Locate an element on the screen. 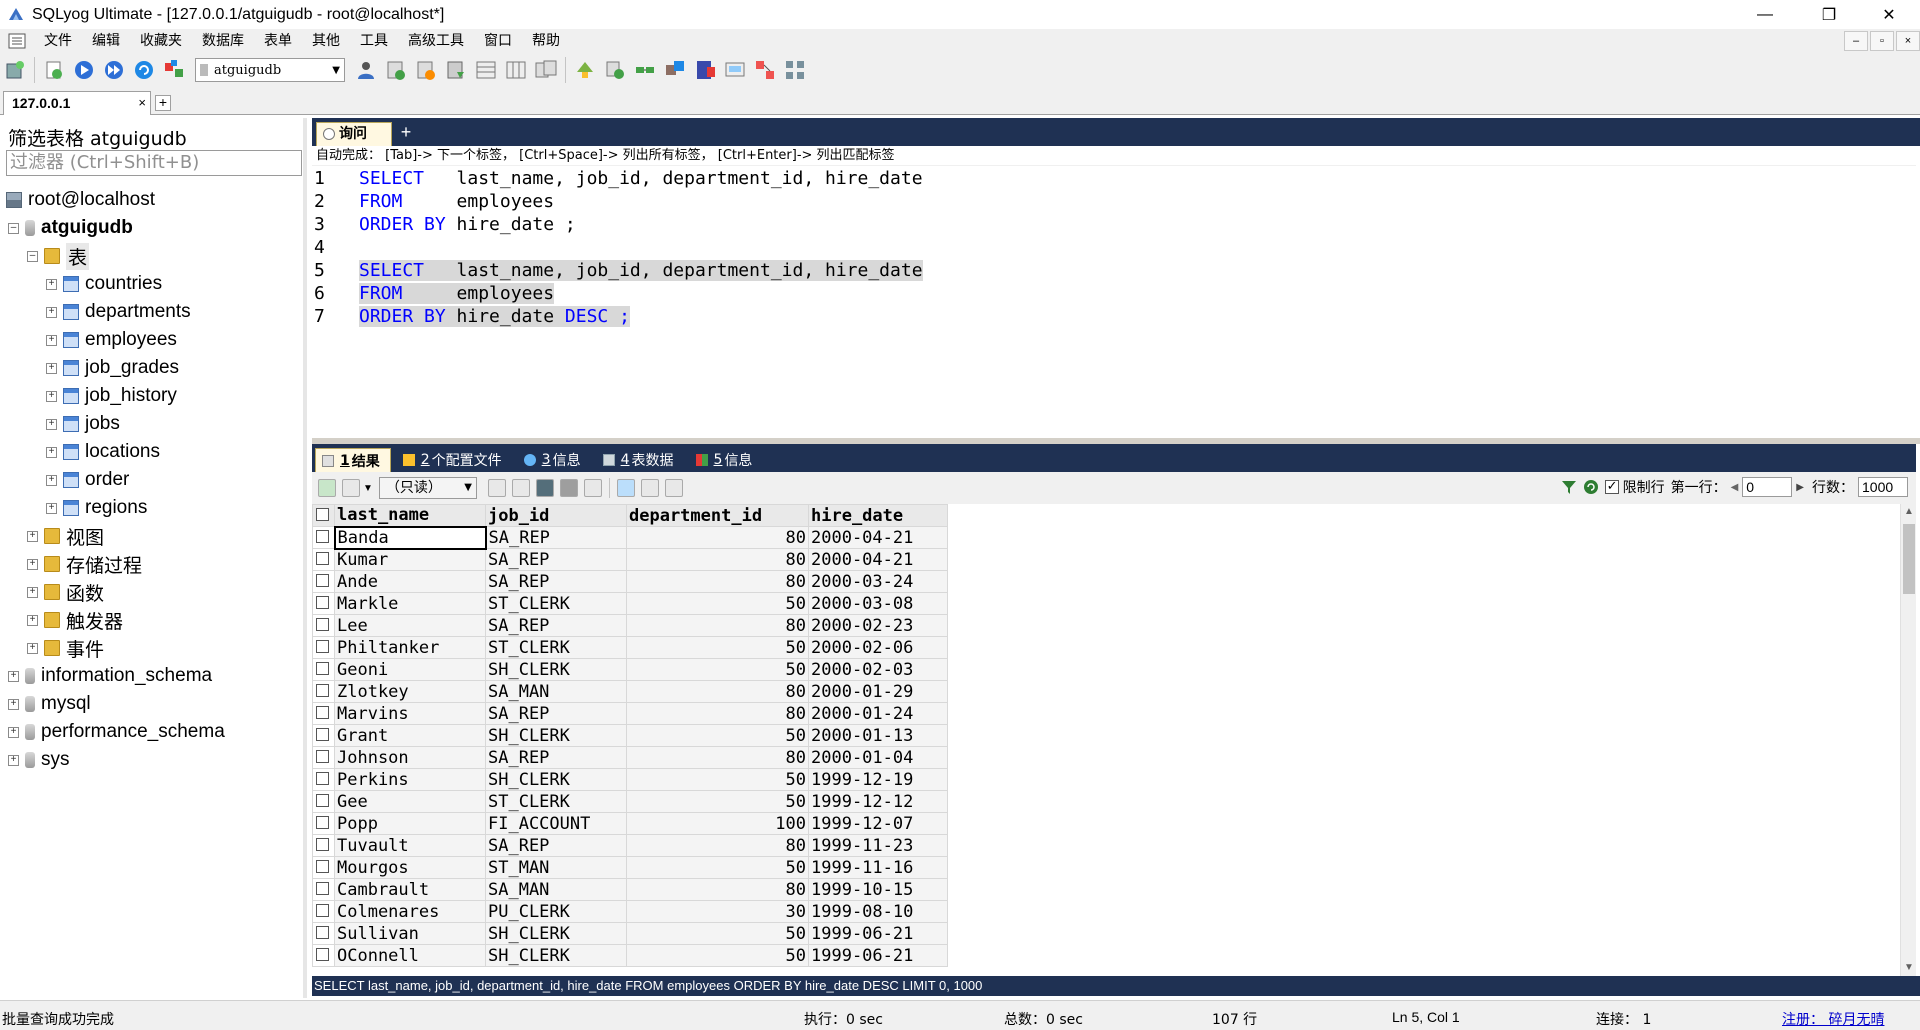 This screenshot has height=1030, width=1920. table-row: Cambrault SA_MAN 80 1999-10-15 is located at coordinates (630, 889).